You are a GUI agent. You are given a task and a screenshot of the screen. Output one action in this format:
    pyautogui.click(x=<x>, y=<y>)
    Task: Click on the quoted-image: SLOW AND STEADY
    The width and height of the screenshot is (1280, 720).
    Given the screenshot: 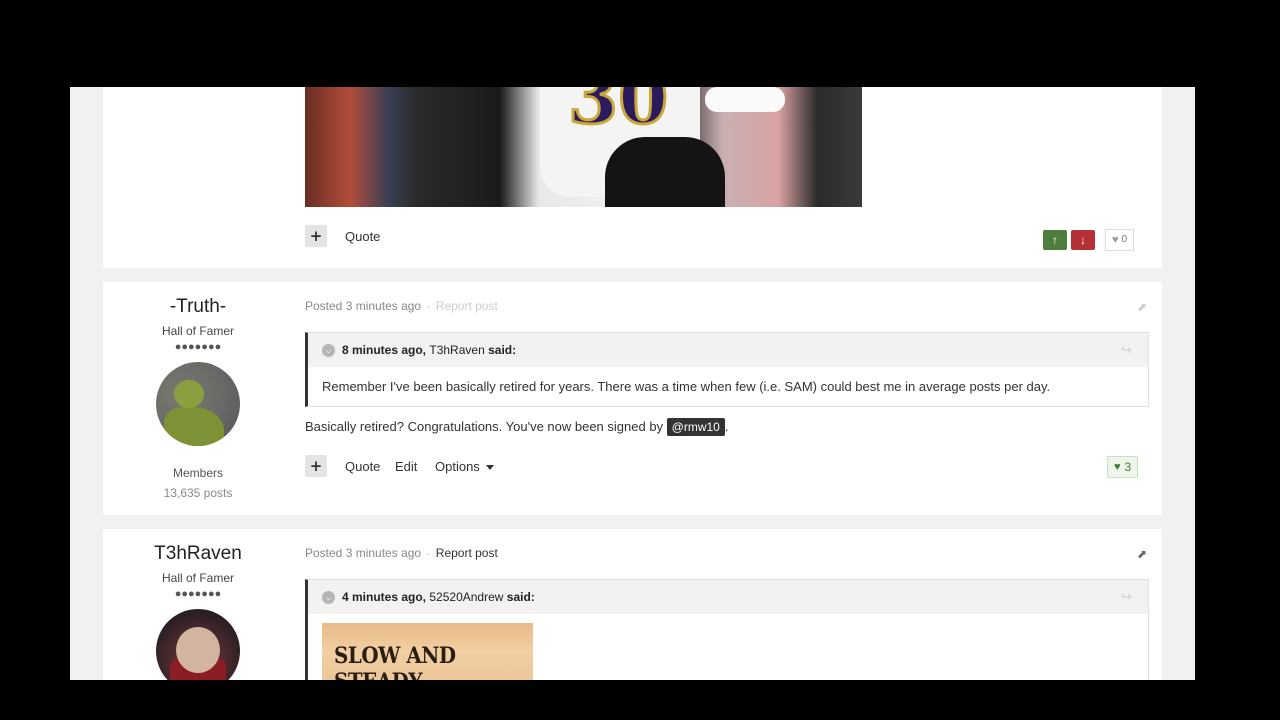 What is the action you would take?
    pyautogui.click(x=427, y=651)
    